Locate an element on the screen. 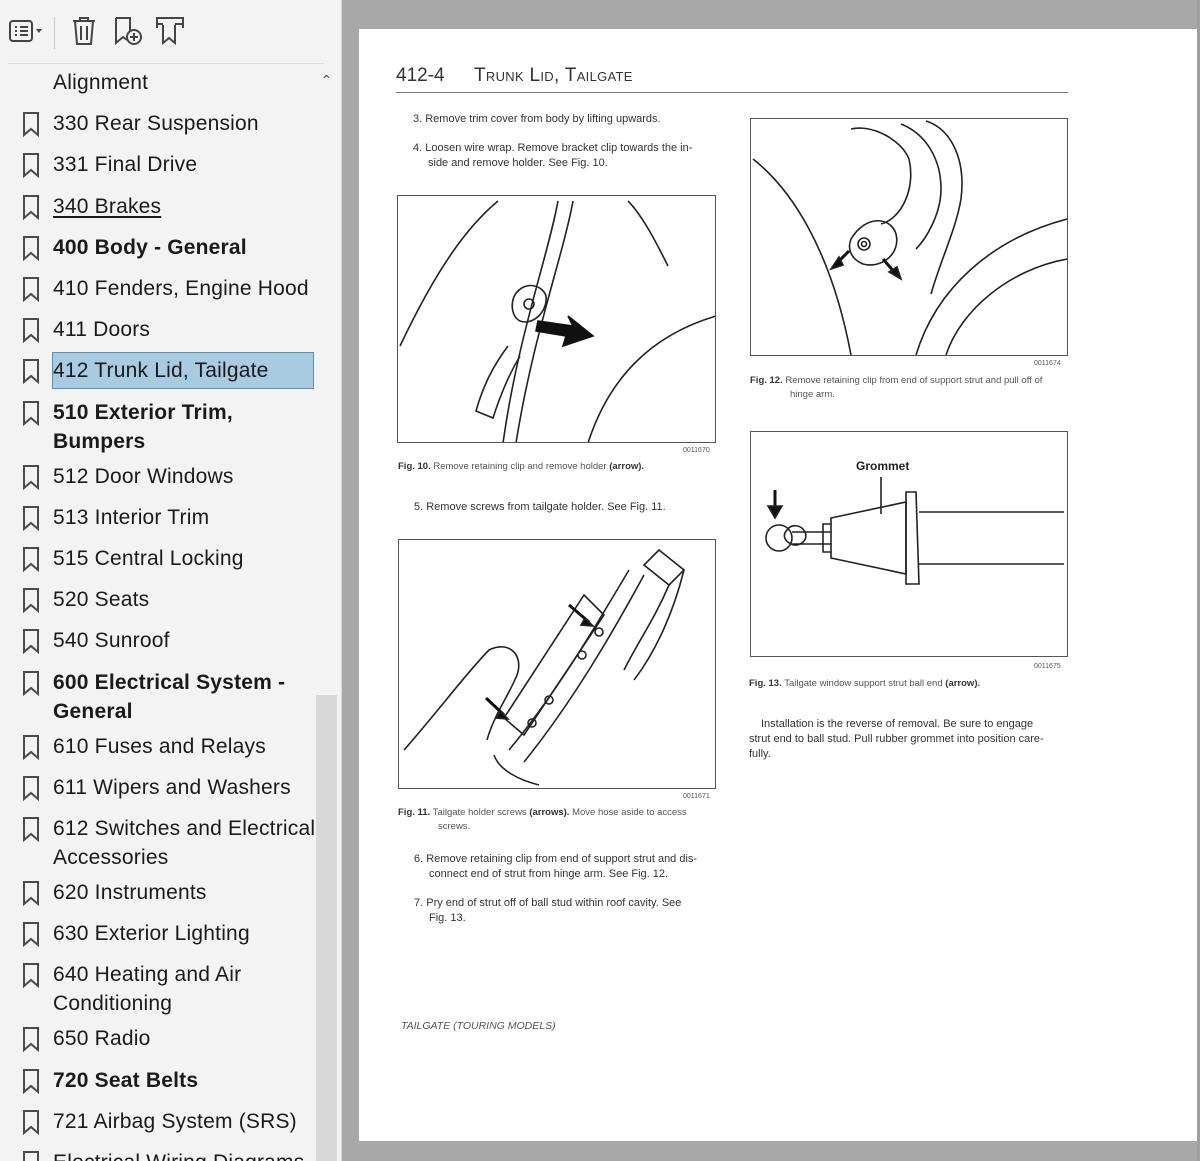  bookmark-item: 611 Wipers and Washers is located at coordinates (158, 788).